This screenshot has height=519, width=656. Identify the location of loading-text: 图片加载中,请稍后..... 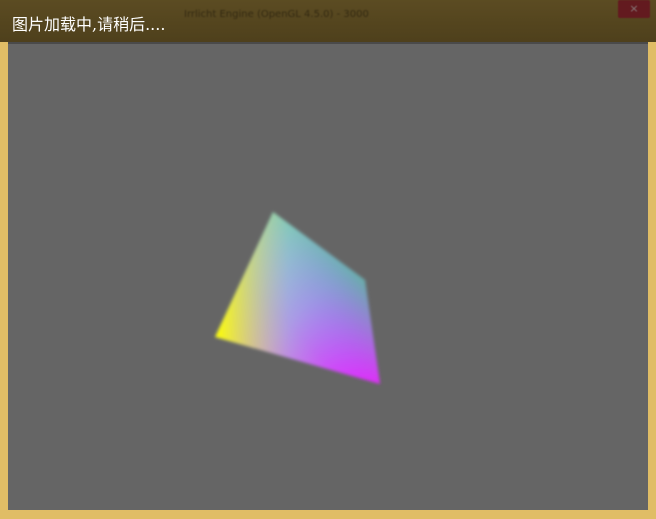
(89, 24).